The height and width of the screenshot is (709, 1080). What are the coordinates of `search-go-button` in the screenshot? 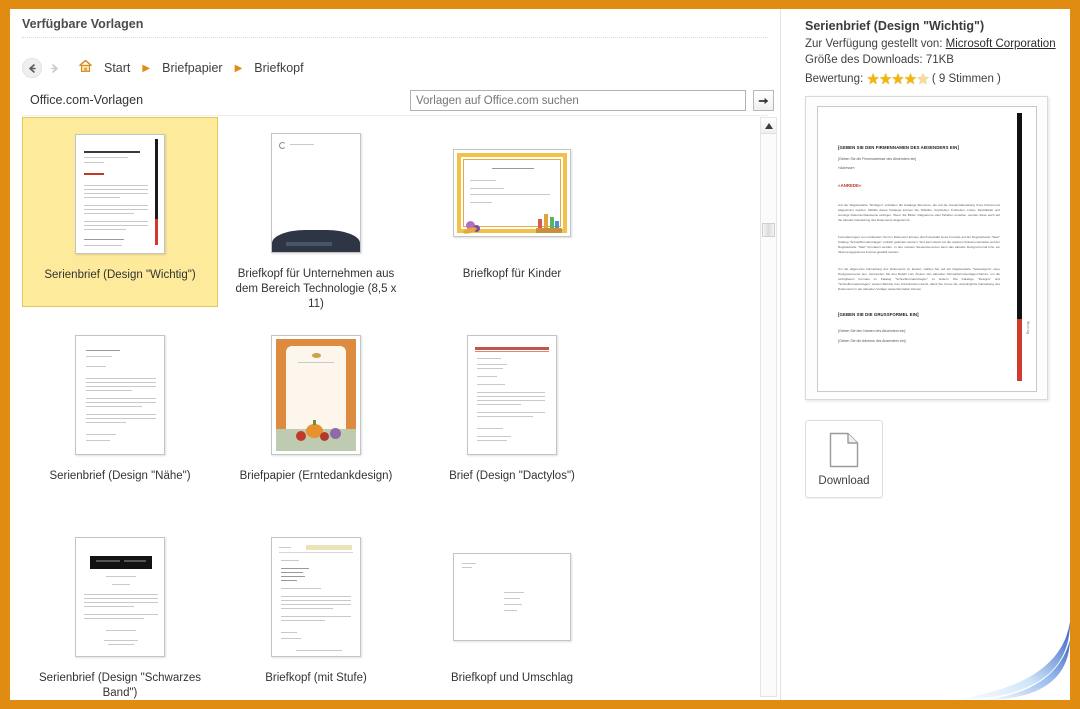 It's located at (763, 100).